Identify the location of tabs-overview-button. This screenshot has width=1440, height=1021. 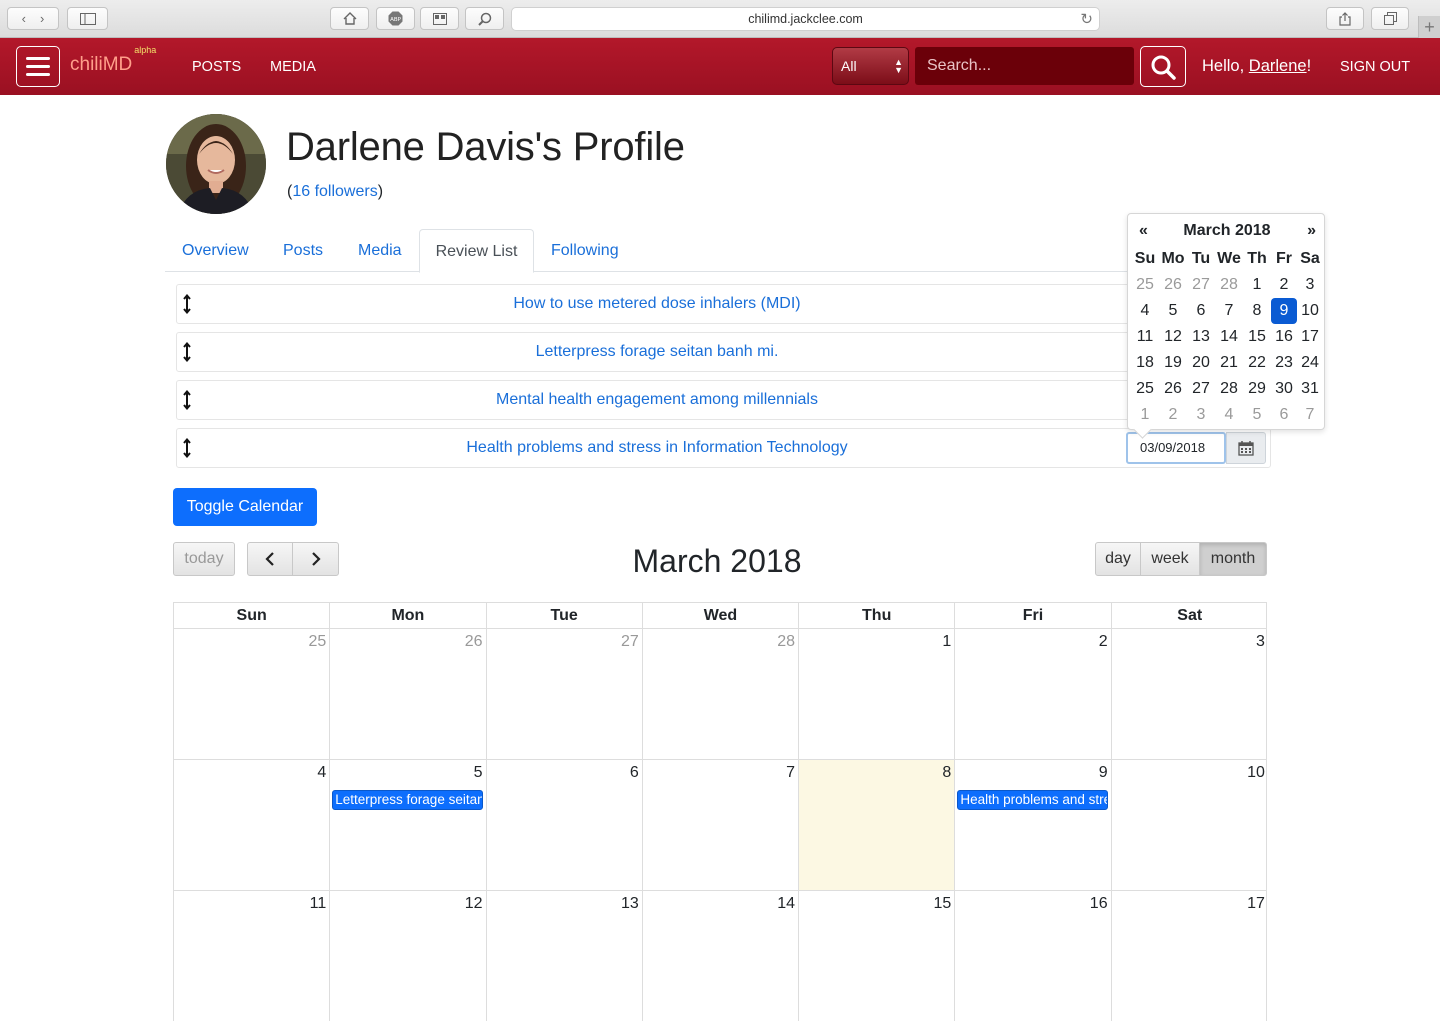
(1390, 18).